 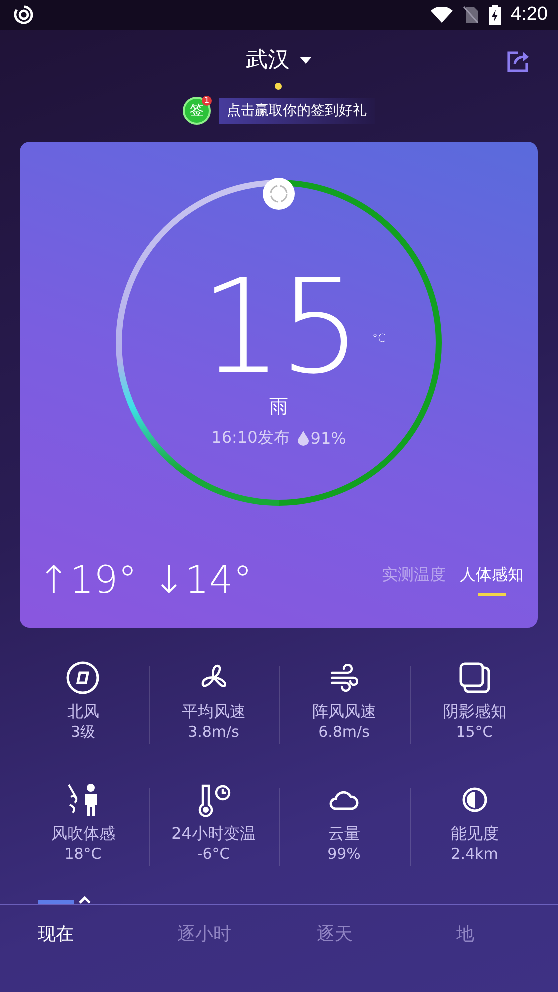 I want to click on wind-person-icon, so click(x=83, y=800).